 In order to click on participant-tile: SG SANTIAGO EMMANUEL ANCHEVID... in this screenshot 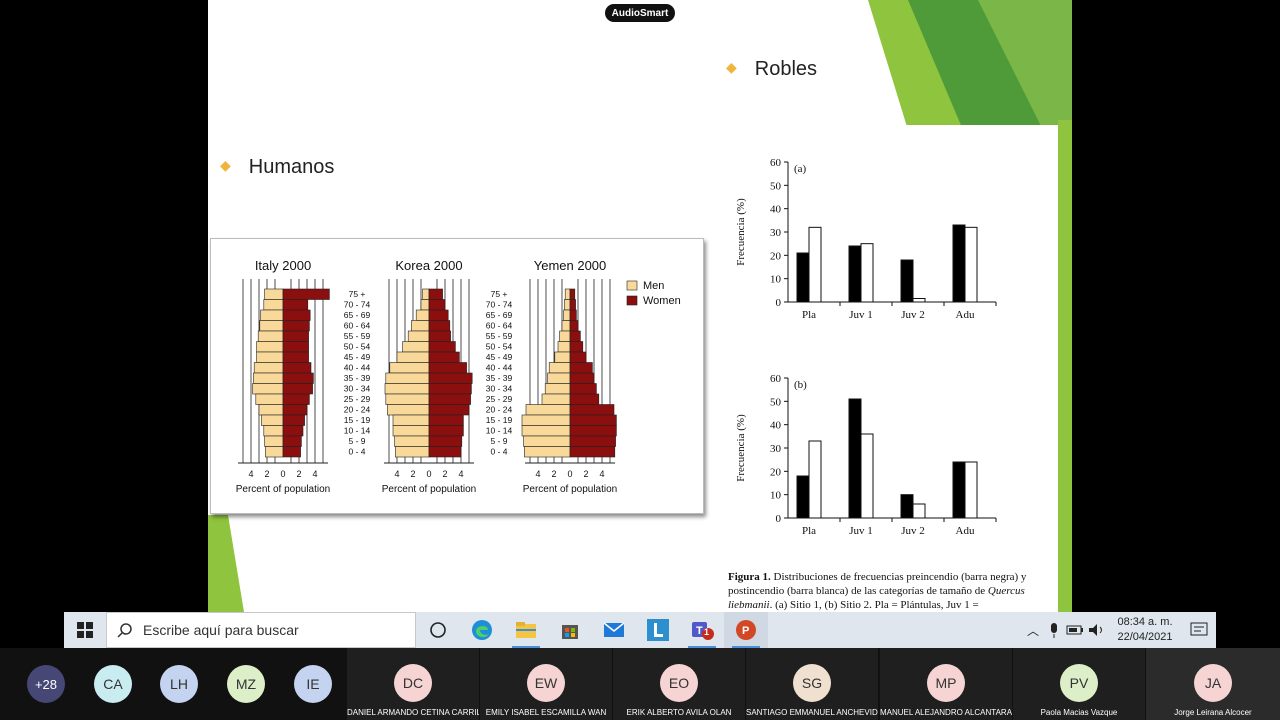, I will do `click(812, 684)`.